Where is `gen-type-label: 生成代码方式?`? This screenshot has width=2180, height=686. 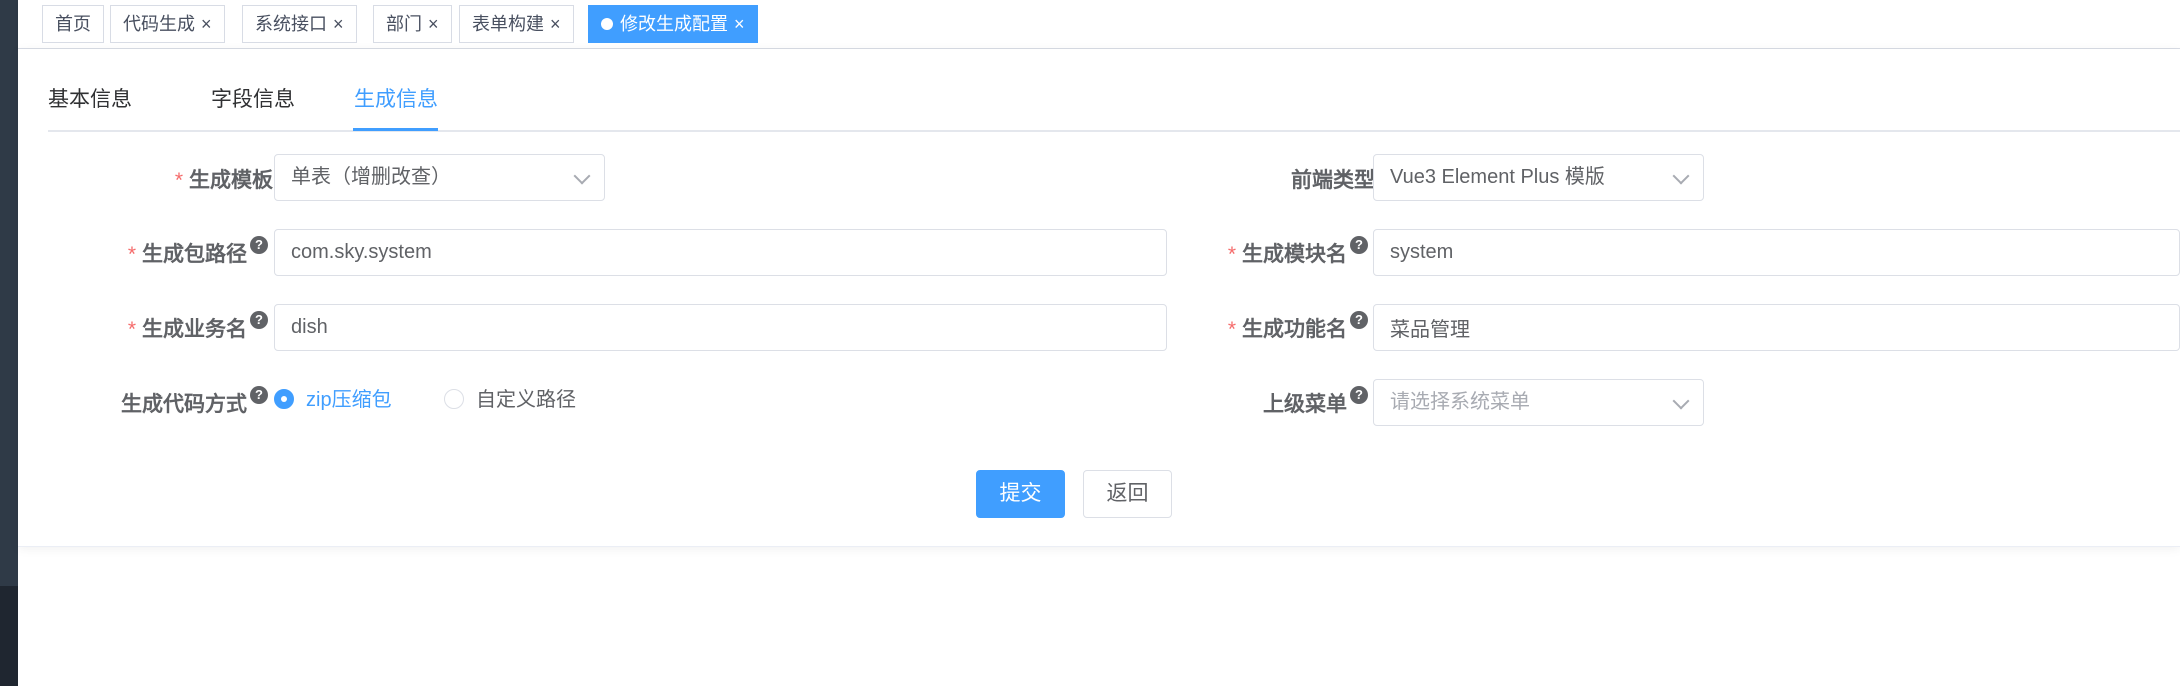 gen-type-label: 生成代码方式? is located at coordinates (173, 402).